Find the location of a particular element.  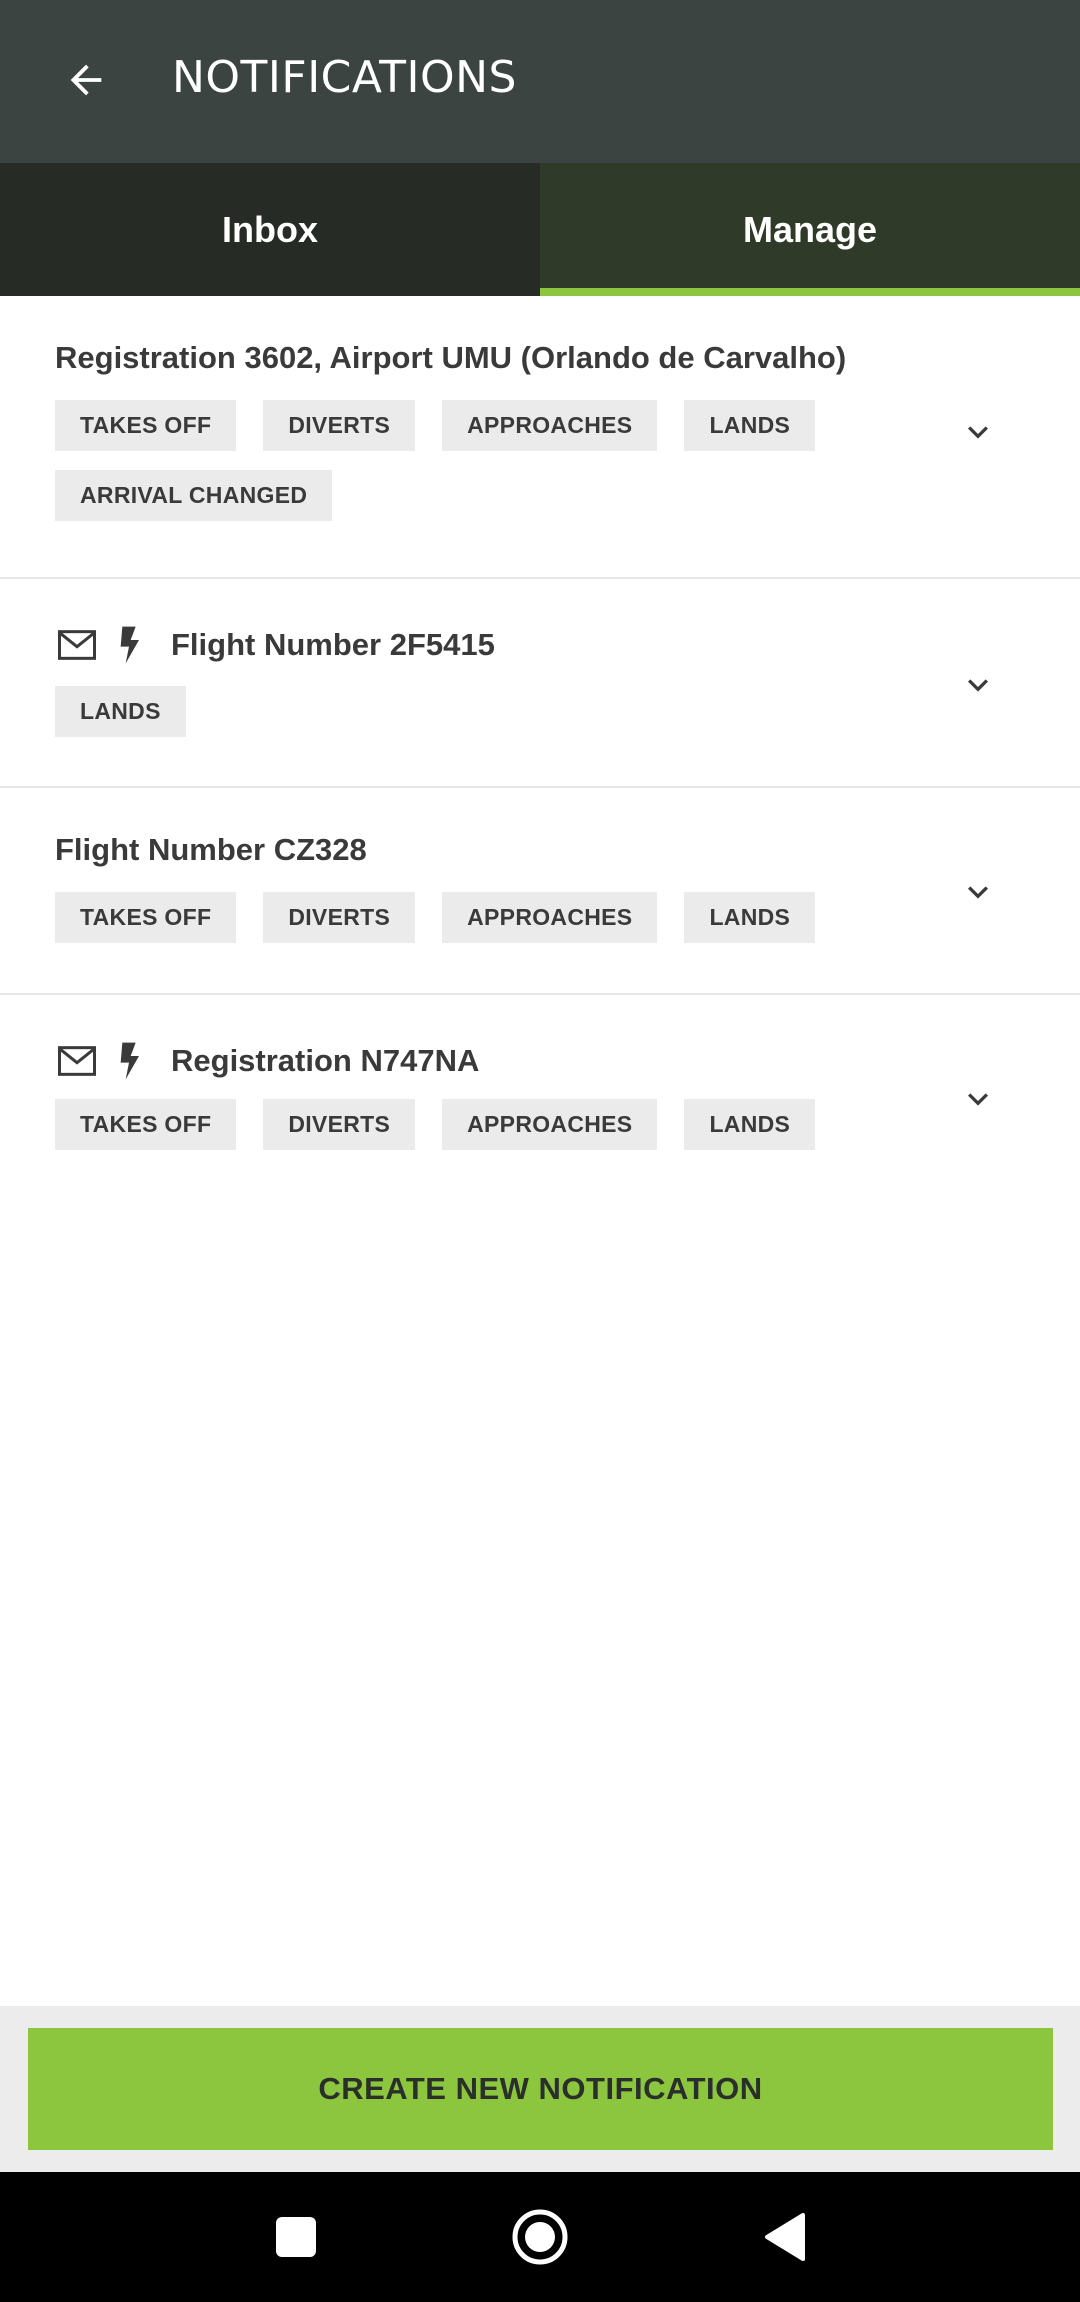

item-header: Flight Number CZ328 is located at coordinates (211, 850).